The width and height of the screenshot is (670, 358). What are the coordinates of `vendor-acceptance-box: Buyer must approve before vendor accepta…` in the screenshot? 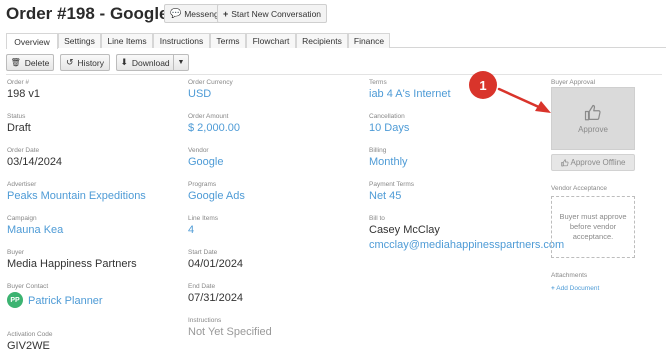 It's located at (593, 227).